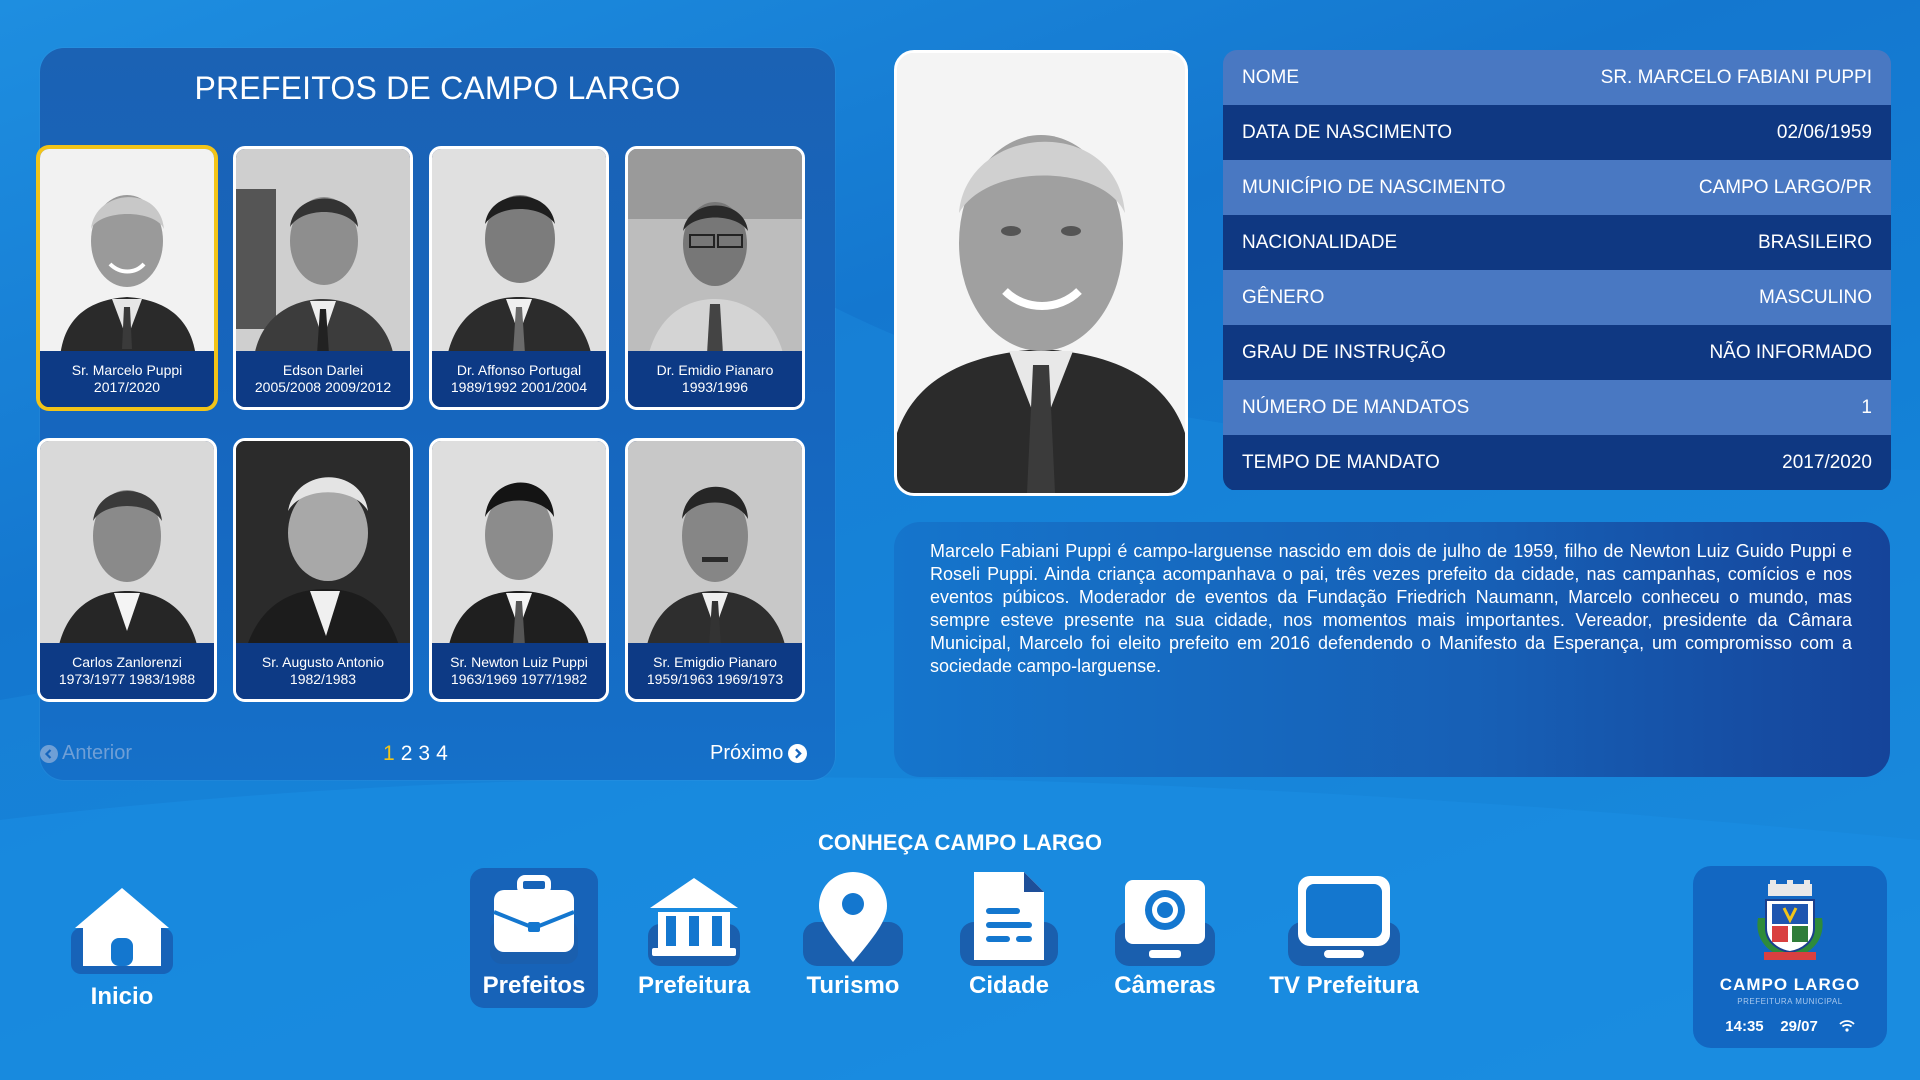  What do you see at coordinates (519, 370) in the screenshot?
I see `mayor-name: Dr. Affonso Portugal` at bounding box center [519, 370].